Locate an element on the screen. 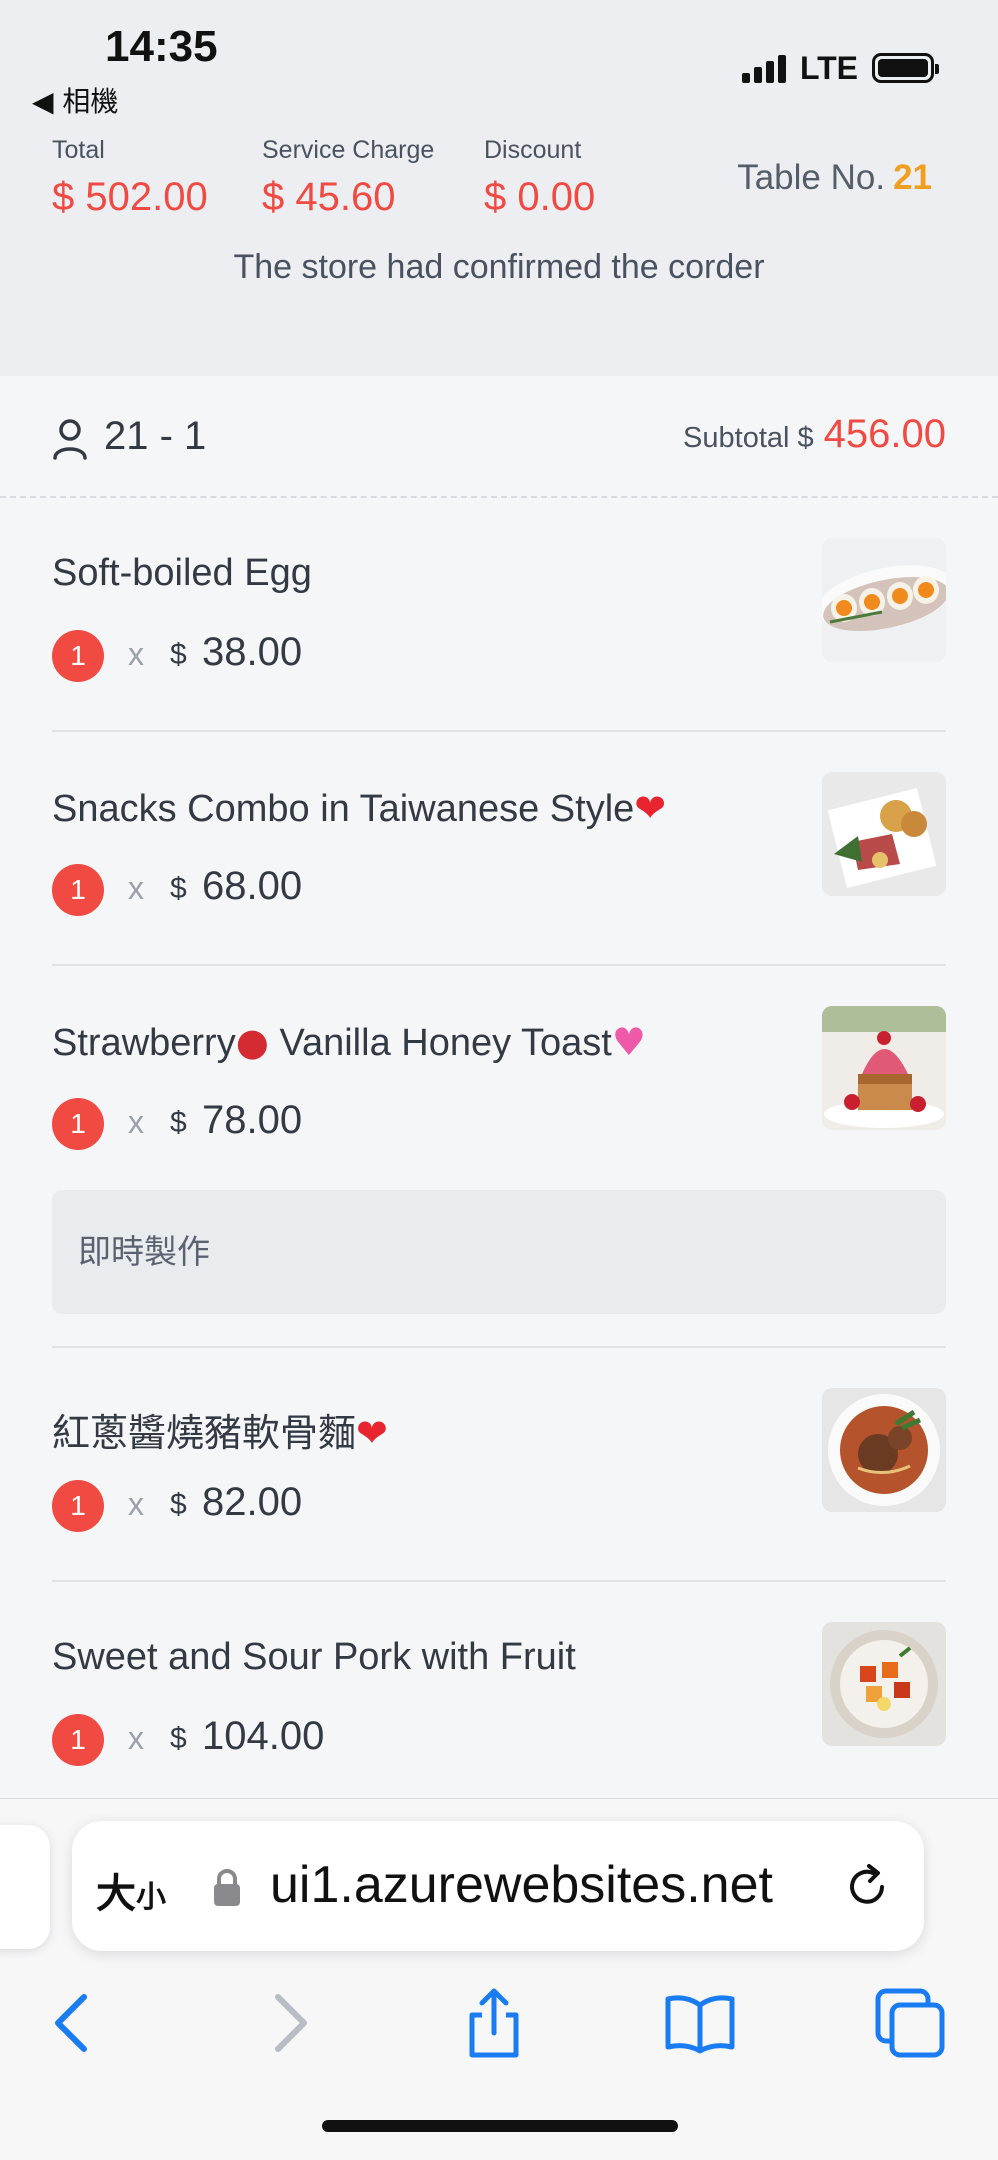 The height and width of the screenshot is (2160, 998). discount-block: Discount $ 0.00 is located at coordinates (539, 178).